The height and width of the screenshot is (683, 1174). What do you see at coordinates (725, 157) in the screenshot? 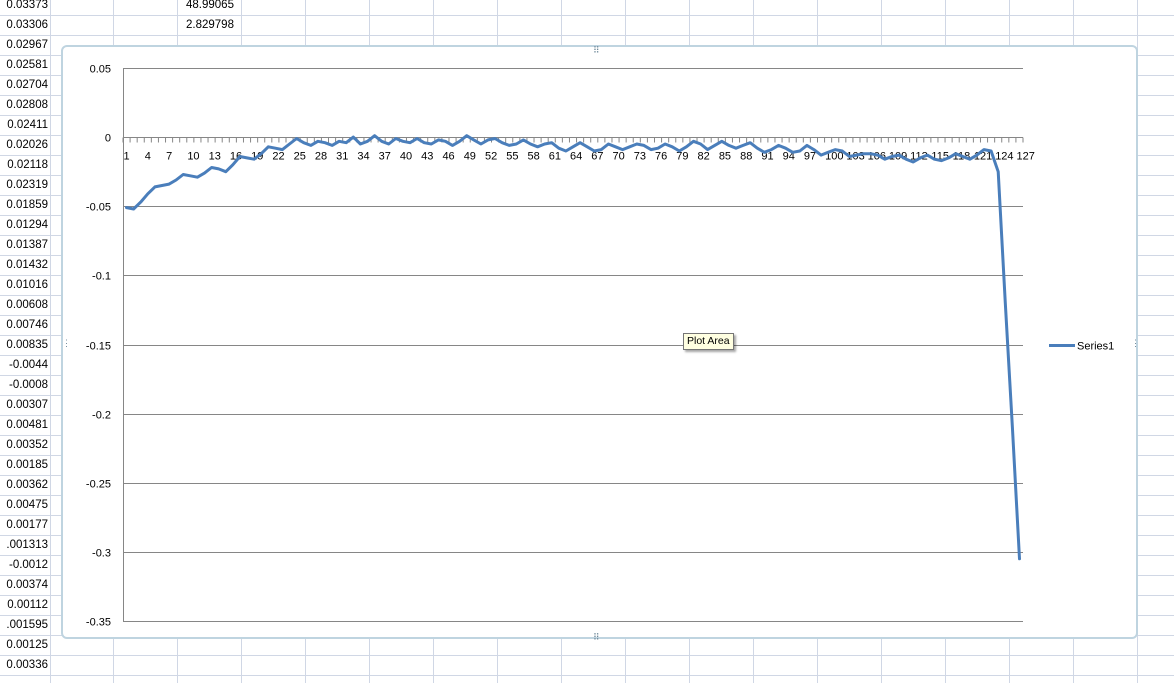
I see `x-tick-label: 85` at bounding box center [725, 157].